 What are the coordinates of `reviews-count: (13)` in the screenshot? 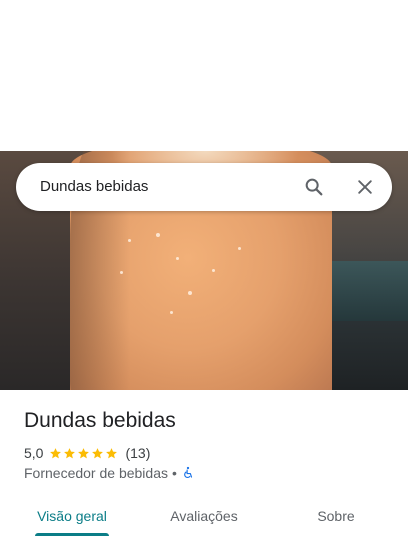 It's located at (137, 453).